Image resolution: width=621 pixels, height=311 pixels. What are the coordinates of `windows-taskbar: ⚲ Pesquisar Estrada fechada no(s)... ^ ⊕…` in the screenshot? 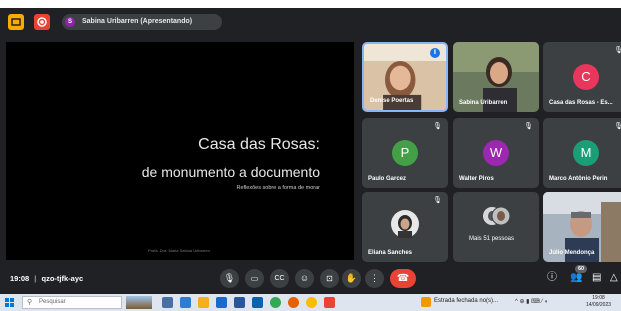 It's located at (310, 302).